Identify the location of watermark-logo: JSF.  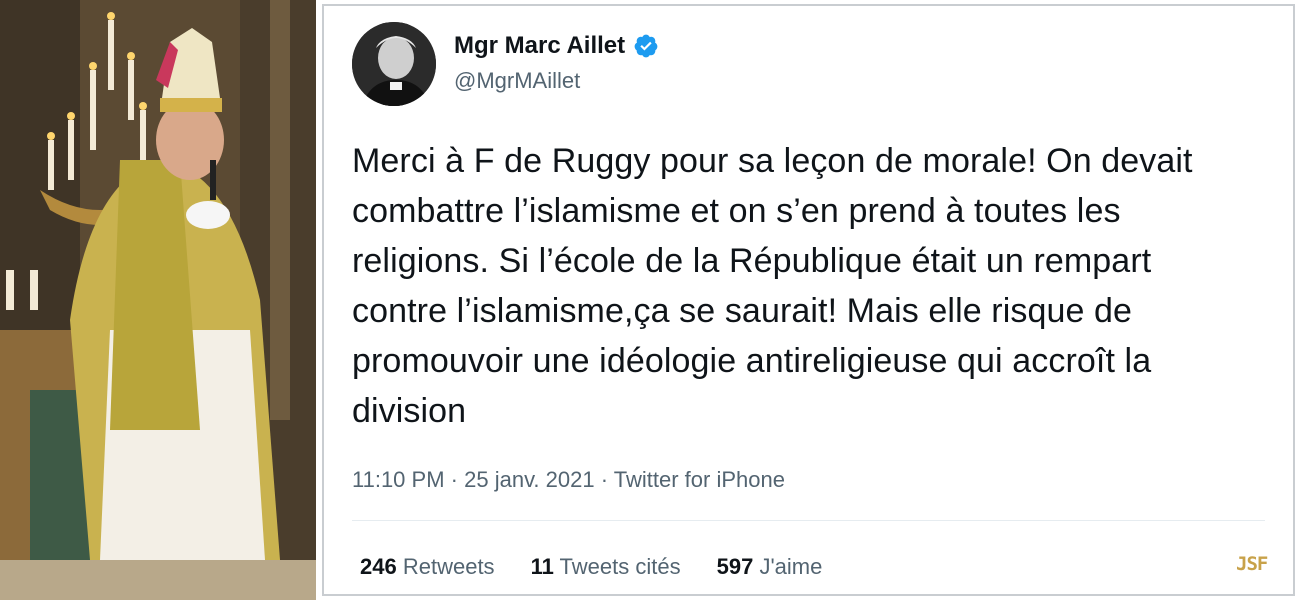
(1252, 564).